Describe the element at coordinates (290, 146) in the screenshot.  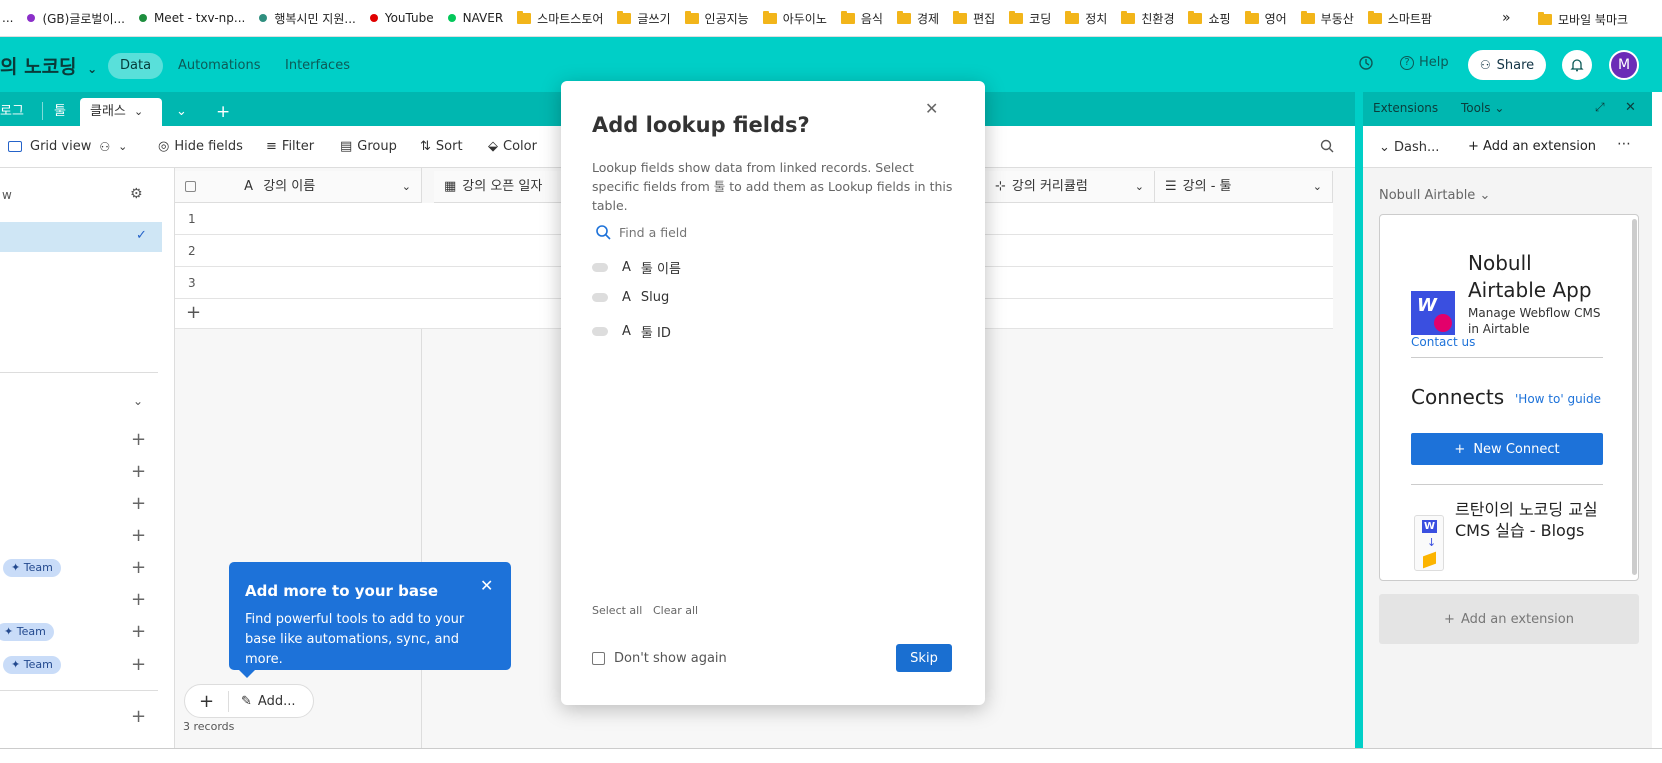
I see `filter-button: ≡ Filter` at that location.